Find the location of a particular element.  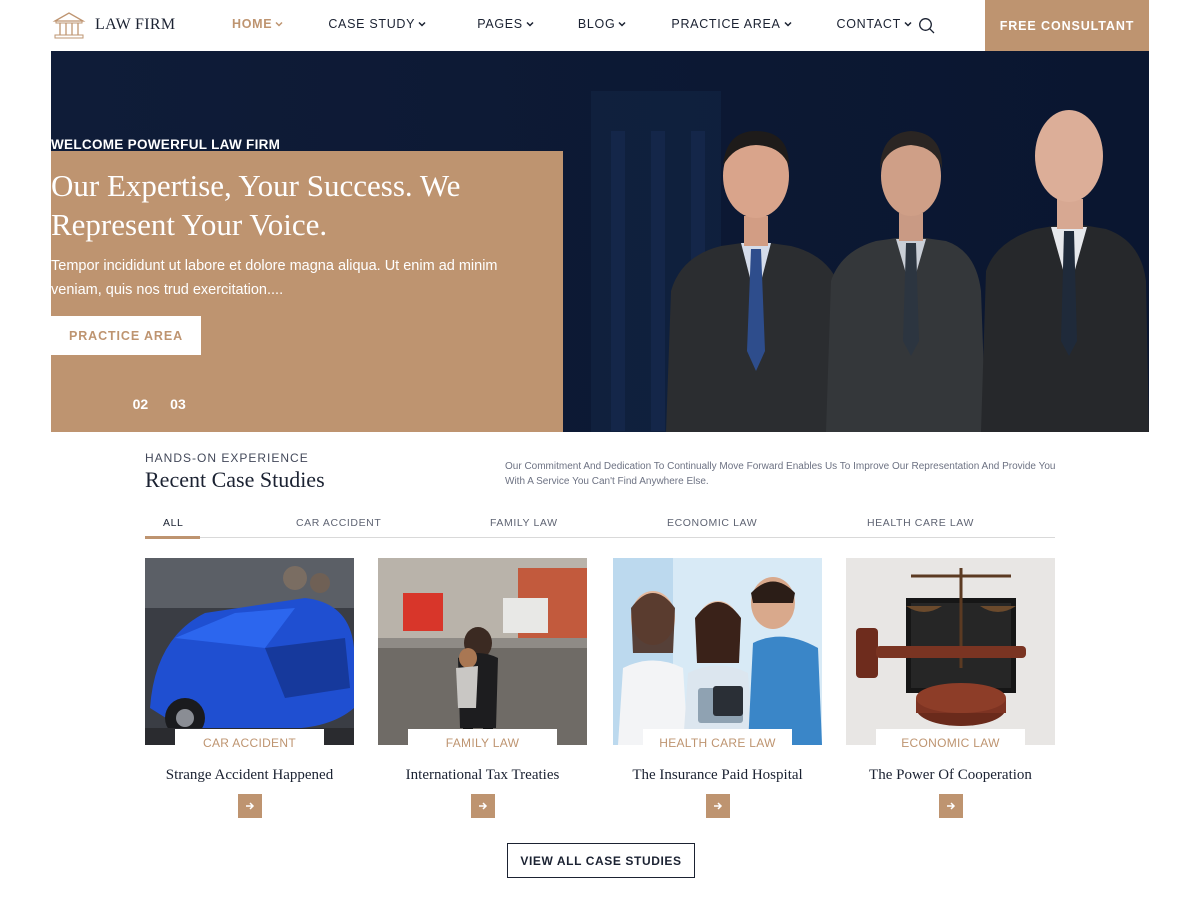

nav-item-practice-area: PRACTICE AREA is located at coordinates (731, 24).